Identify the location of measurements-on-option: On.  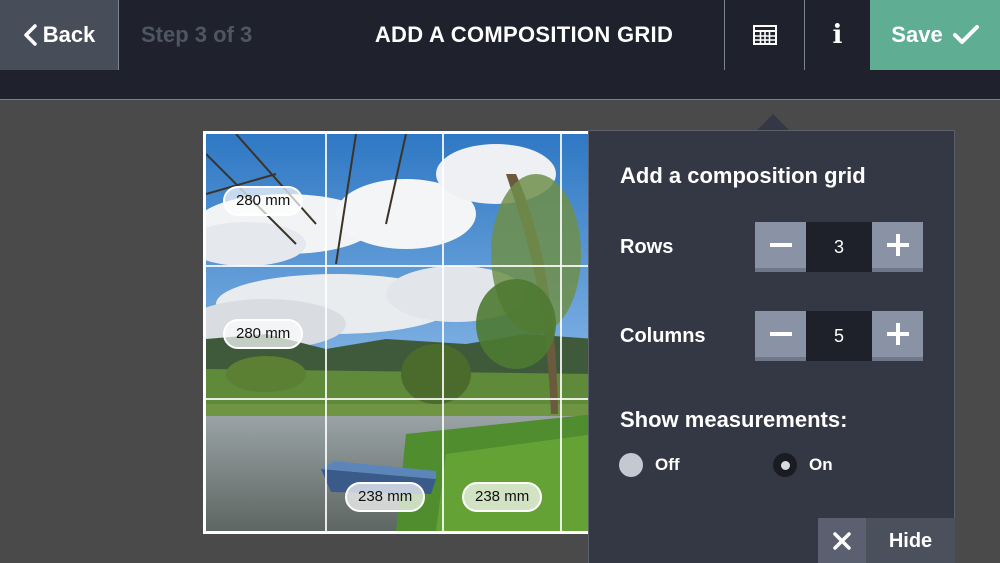
(803, 465).